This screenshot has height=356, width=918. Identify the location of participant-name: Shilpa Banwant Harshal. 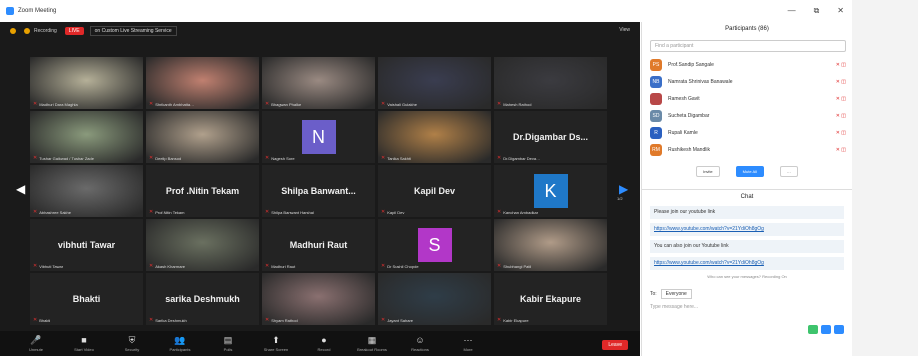
(292, 212).